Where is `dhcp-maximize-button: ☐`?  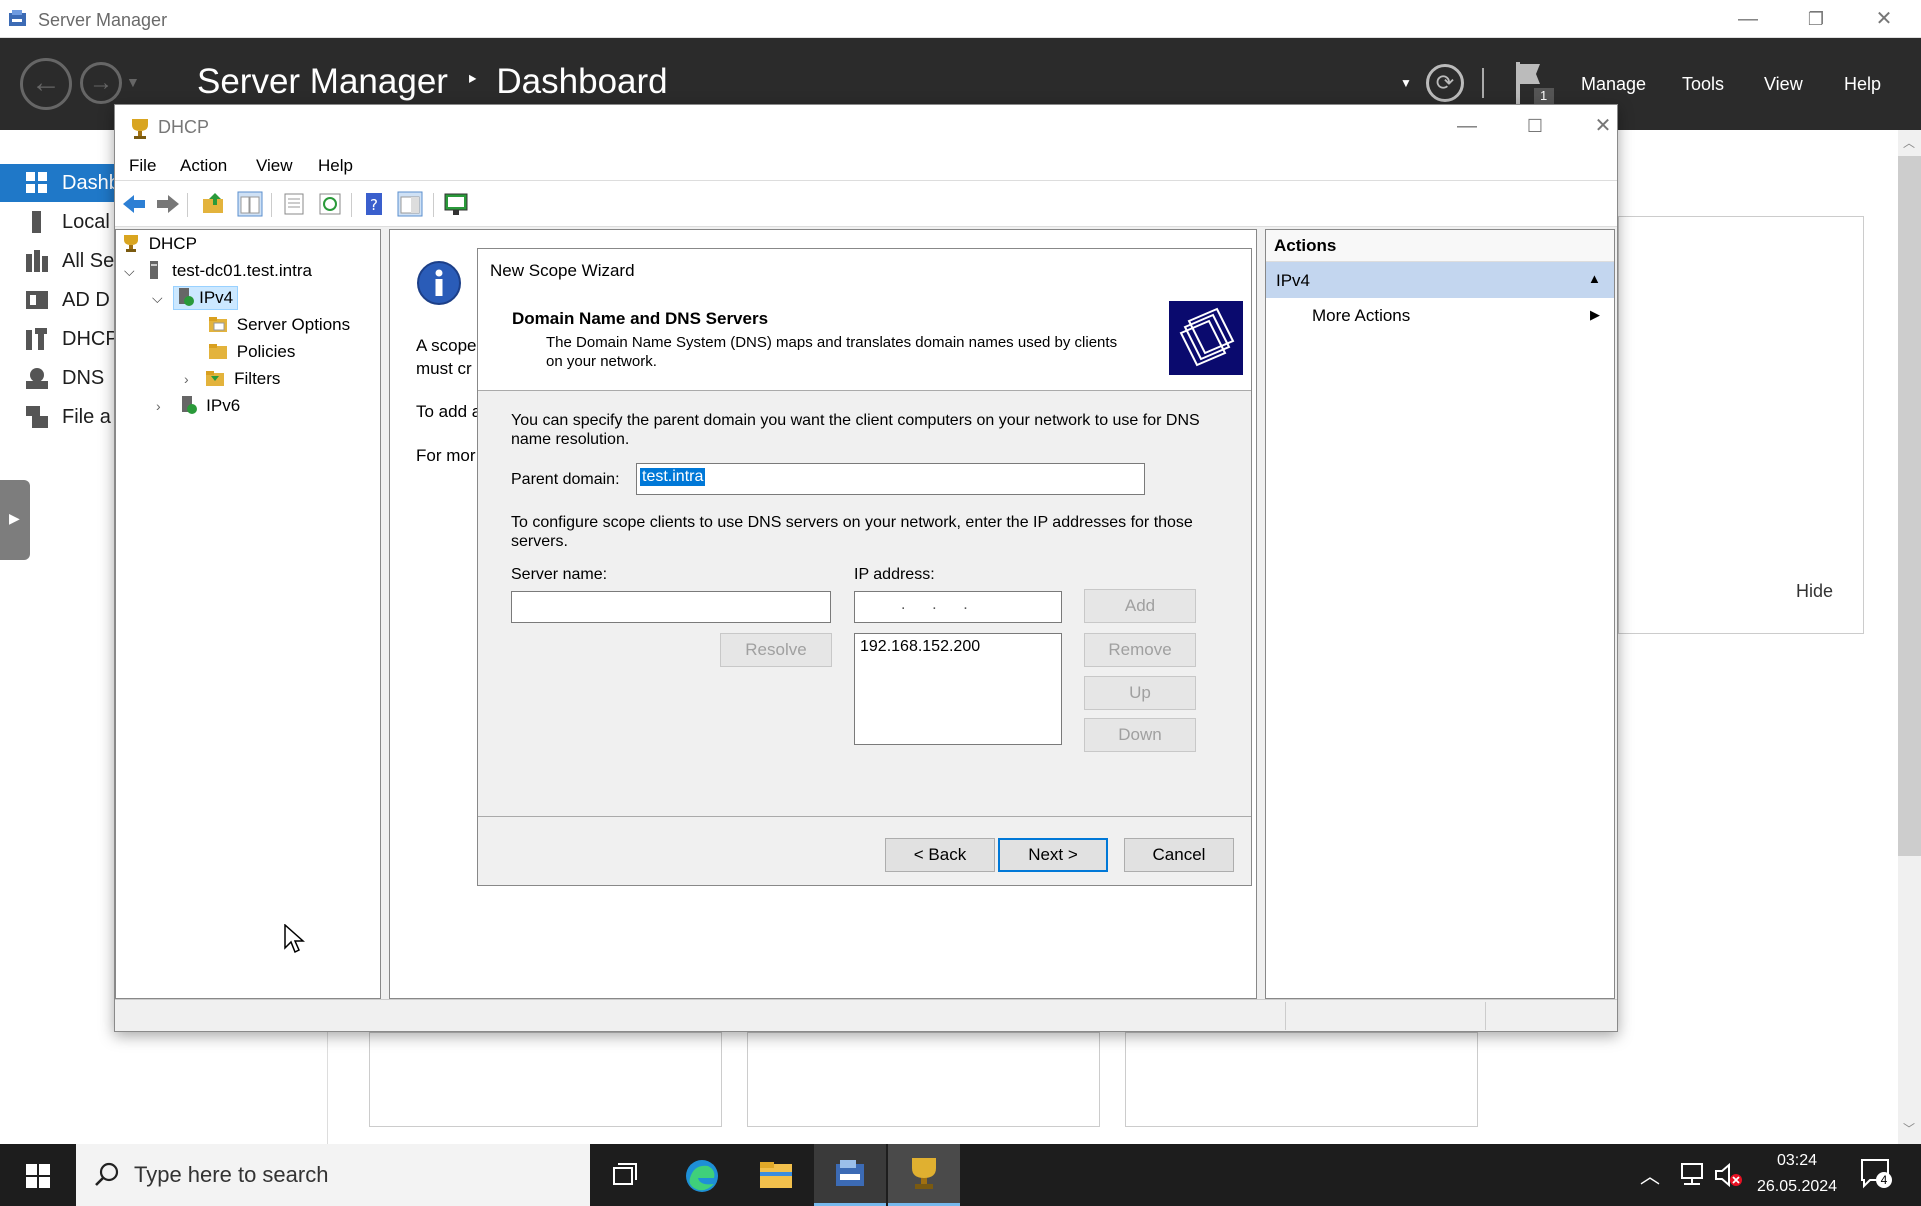 dhcp-maximize-button: ☐ is located at coordinates (1535, 126).